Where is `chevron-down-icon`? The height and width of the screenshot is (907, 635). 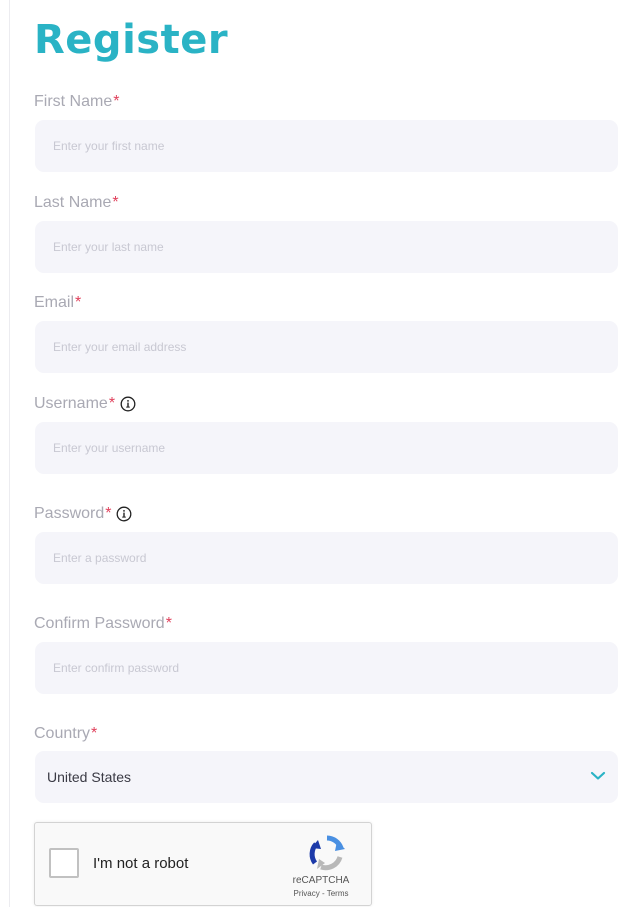 chevron-down-icon is located at coordinates (598, 777).